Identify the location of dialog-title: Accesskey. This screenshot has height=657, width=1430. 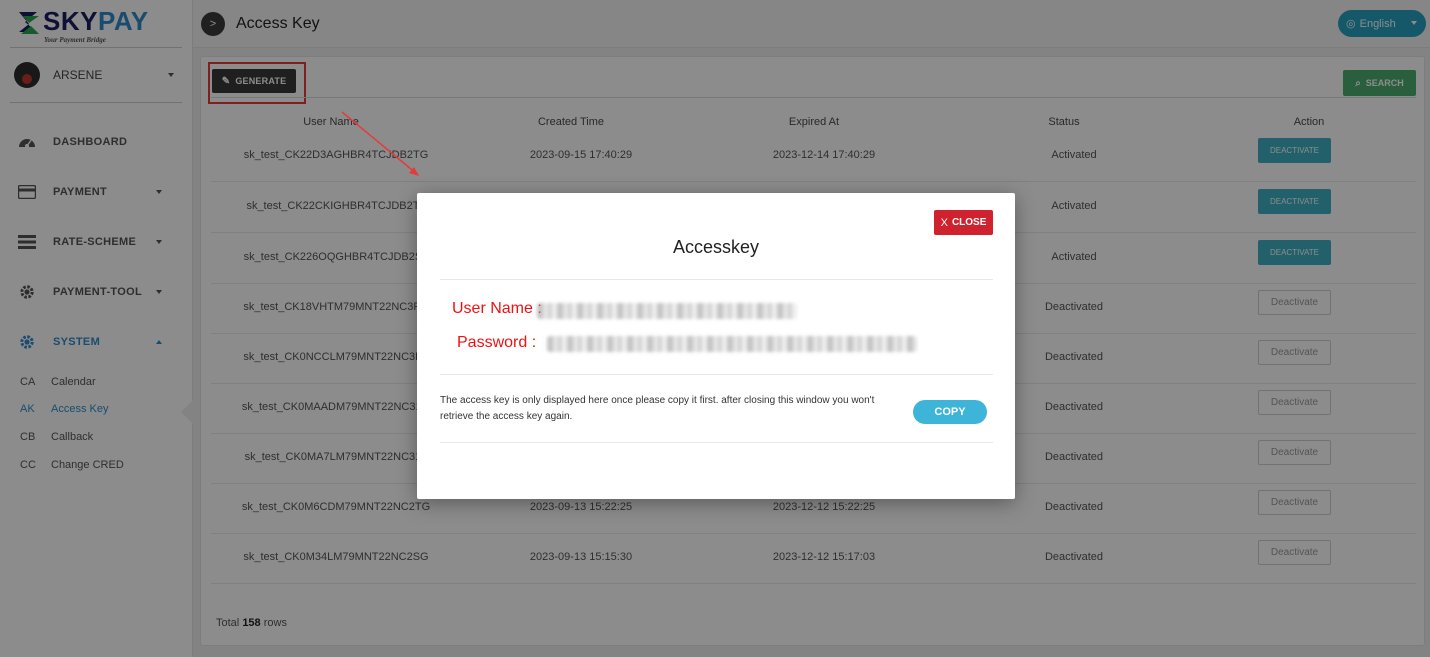
(716, 247).